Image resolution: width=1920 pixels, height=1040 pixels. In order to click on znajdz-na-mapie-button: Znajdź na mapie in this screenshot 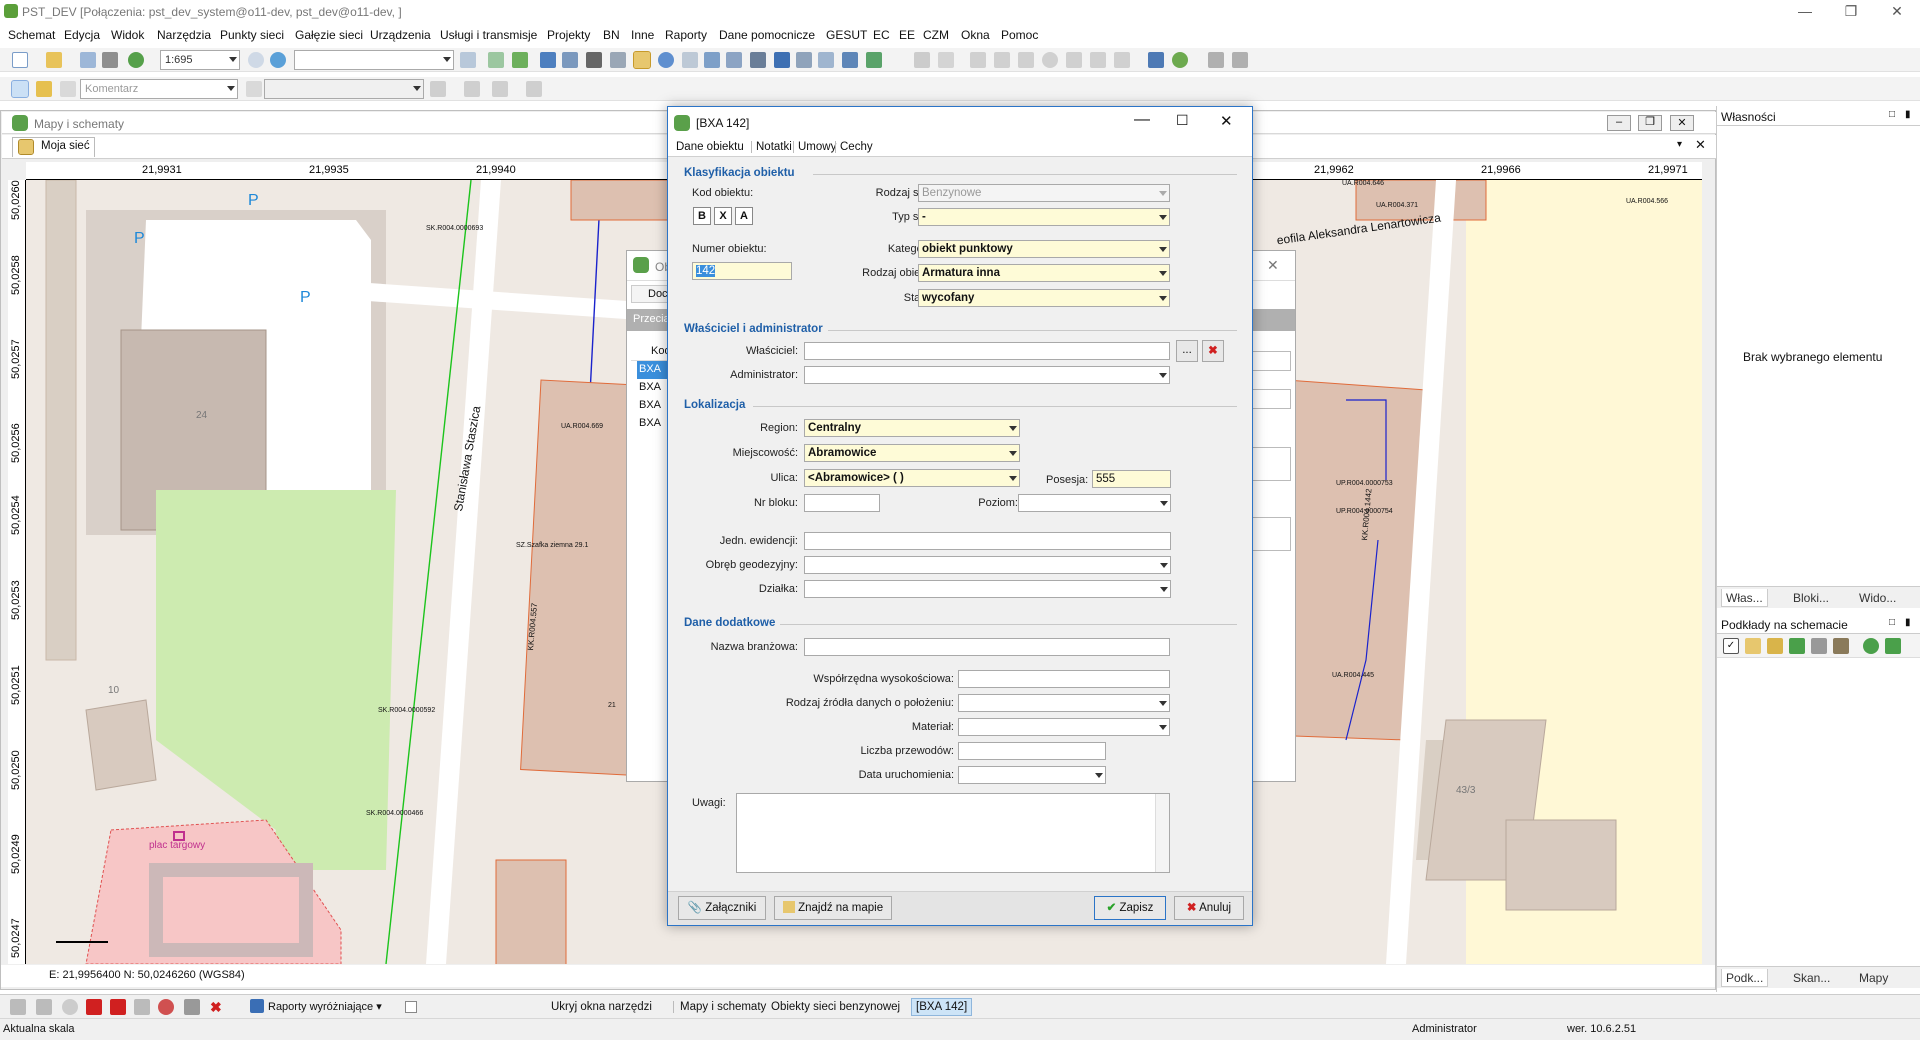, I will do `click(833, 908)`.